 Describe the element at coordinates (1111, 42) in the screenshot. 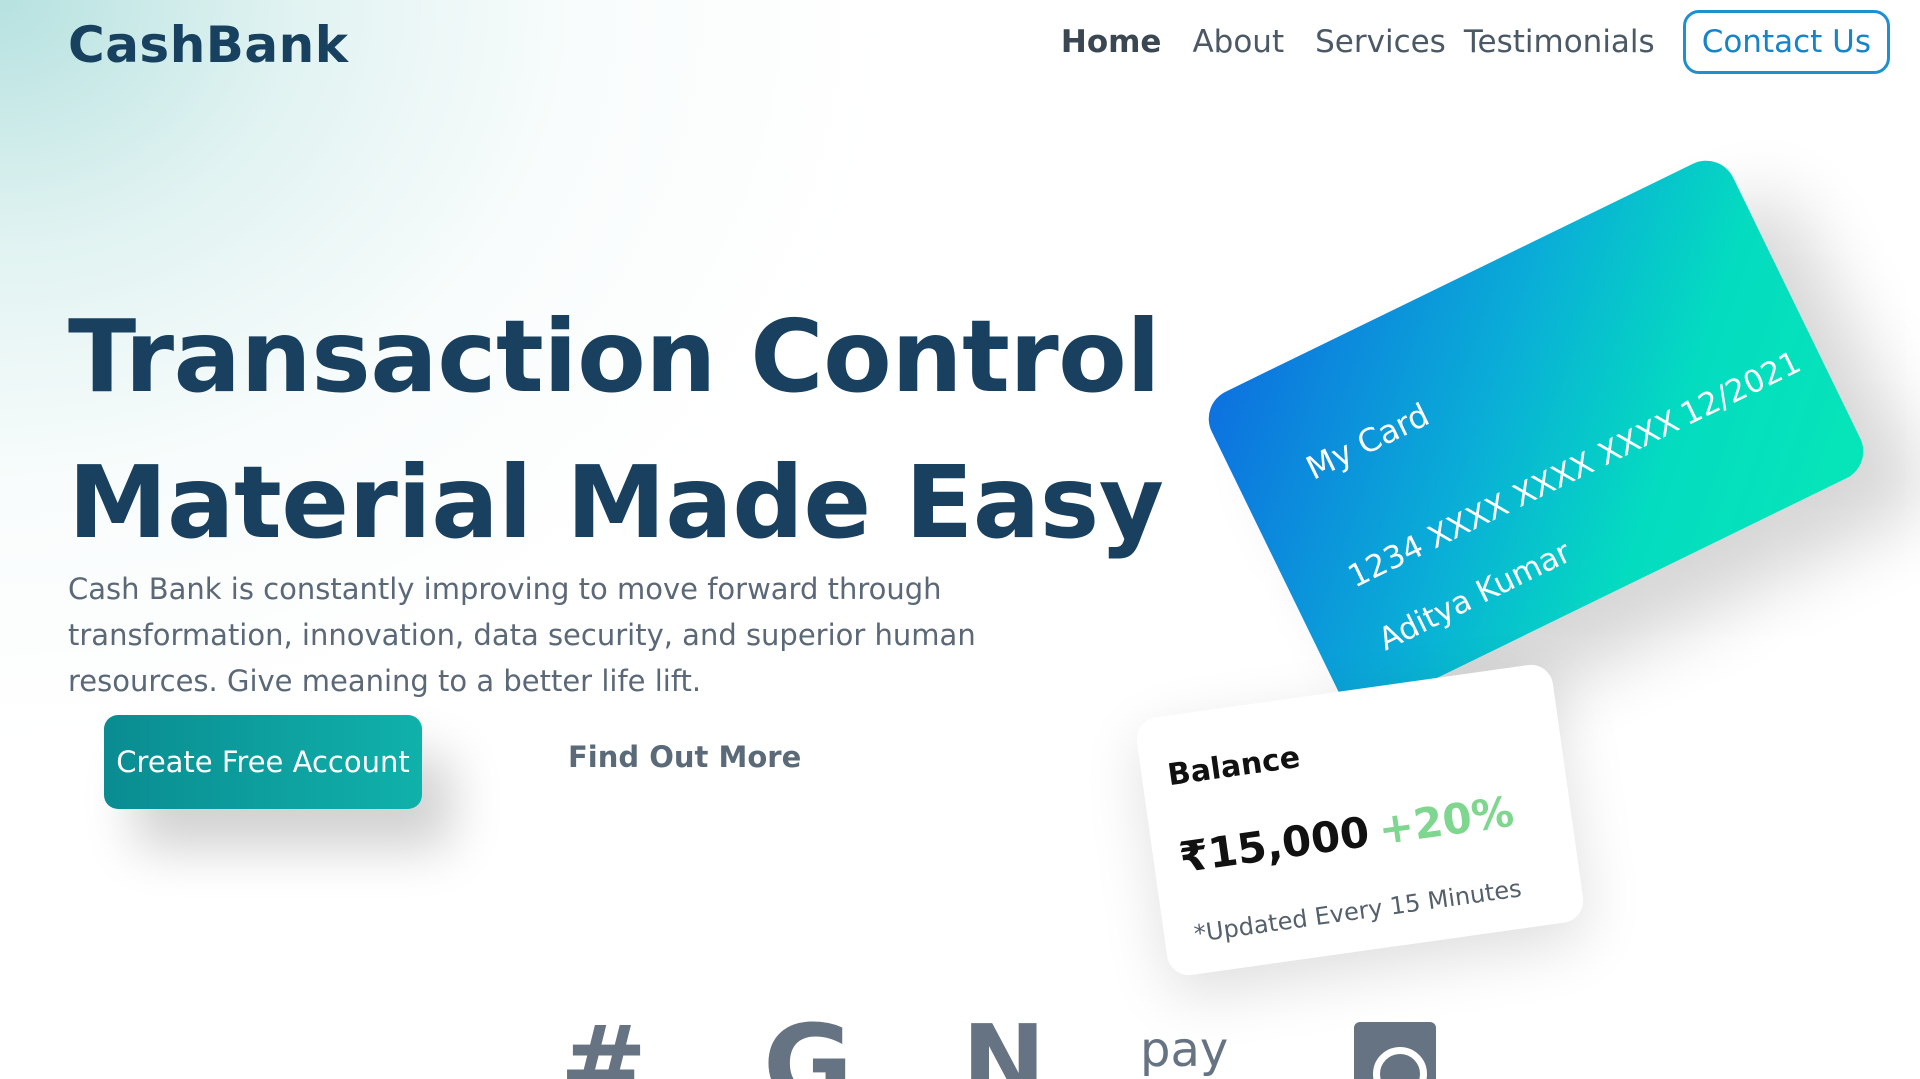

I see `nav-home: Home` at that location.